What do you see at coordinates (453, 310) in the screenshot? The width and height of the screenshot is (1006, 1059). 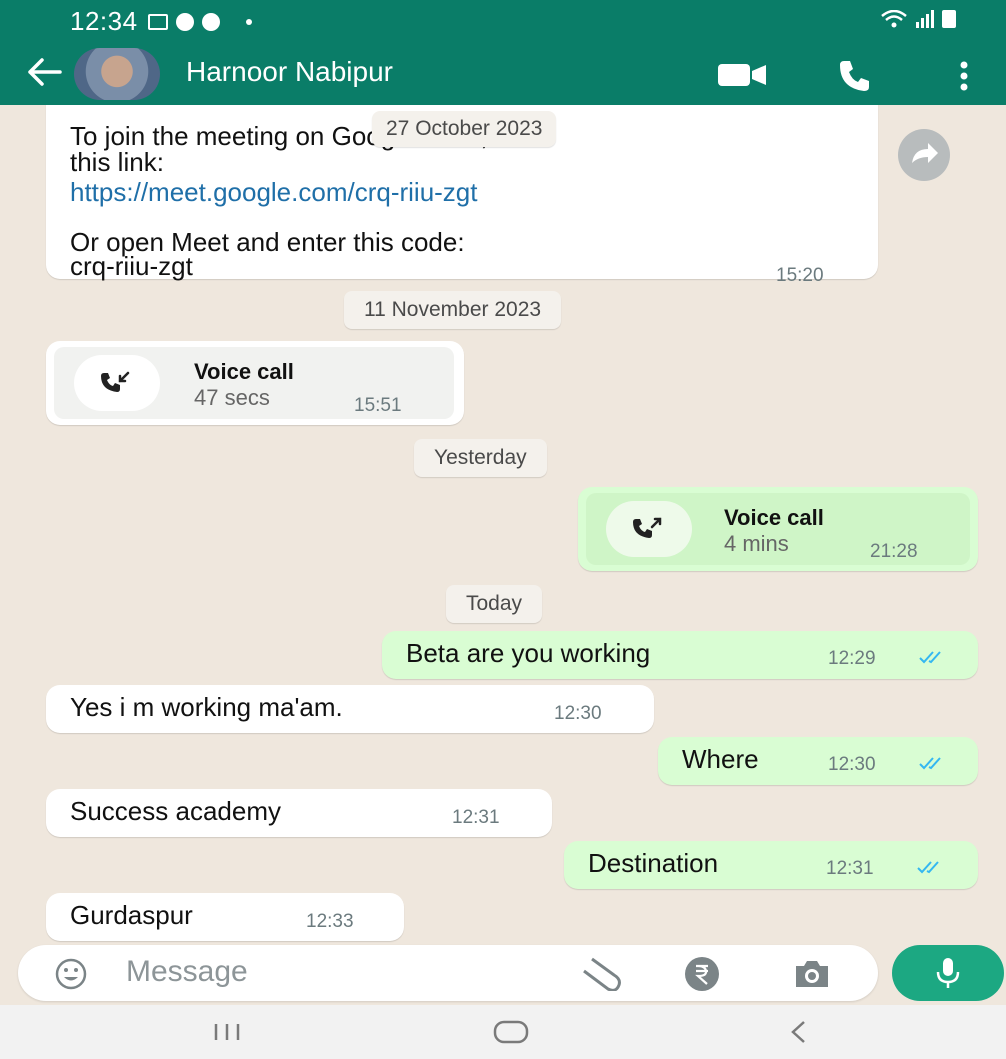 I see `date-separator: 11 November 2023` at bounding box center [453, 310].